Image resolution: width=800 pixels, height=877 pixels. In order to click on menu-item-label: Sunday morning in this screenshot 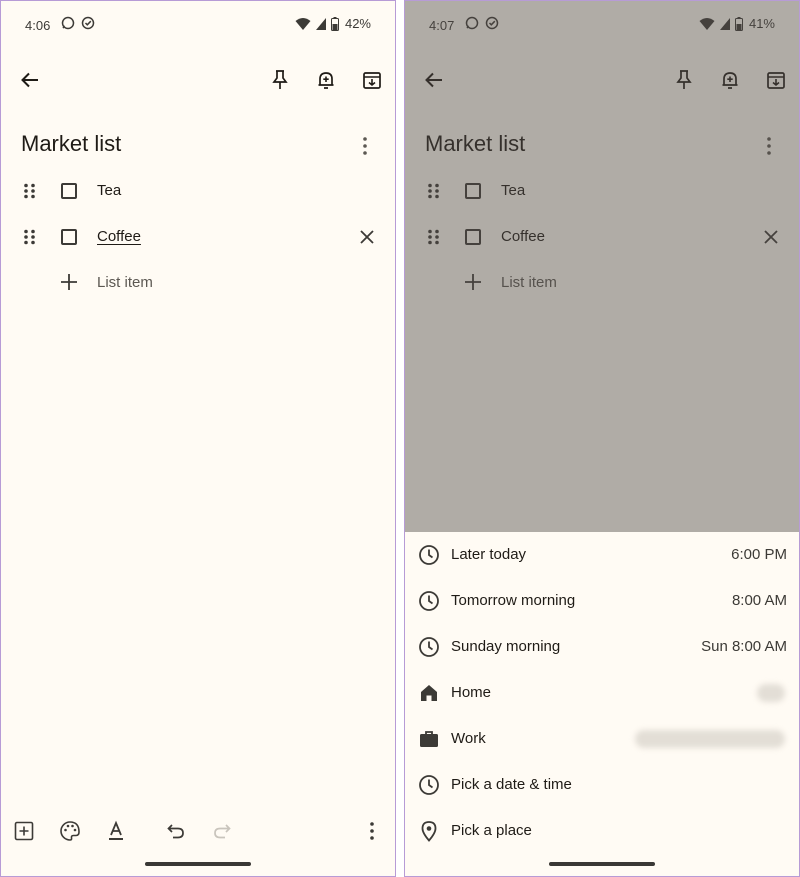, I will do `click(506, 646)`.